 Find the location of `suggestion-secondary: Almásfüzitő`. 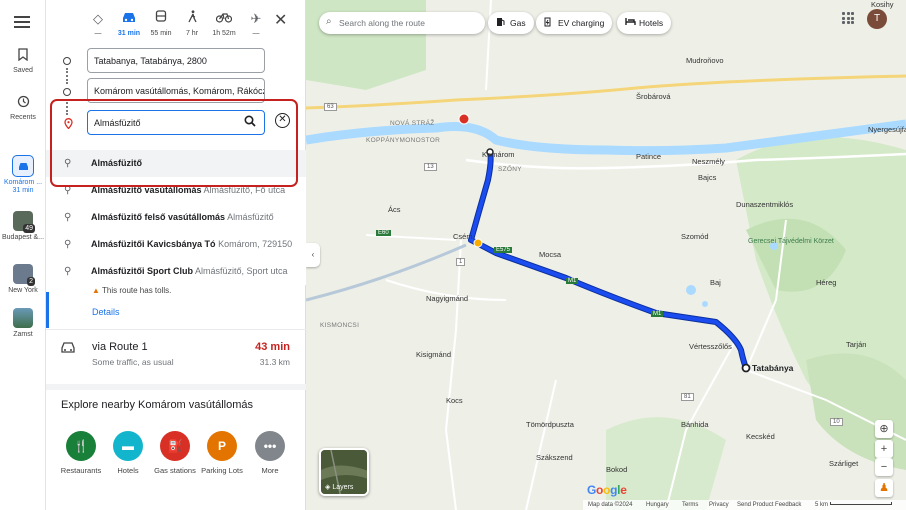

suggestion-secondary: Almásfüzitő is located at coordinates (250, 217).